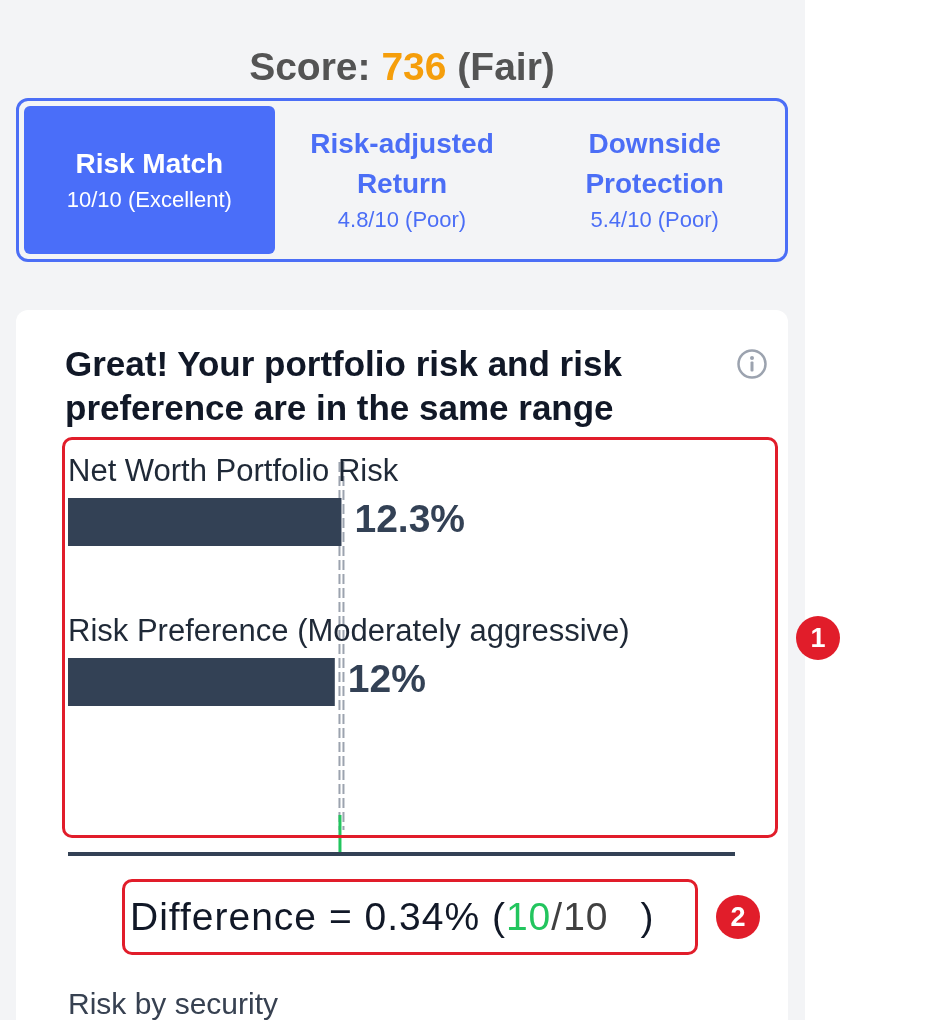  Describe the element at coordinates (174, 1004) in the screenshot. I see `section-title: Risk by security` at that location.